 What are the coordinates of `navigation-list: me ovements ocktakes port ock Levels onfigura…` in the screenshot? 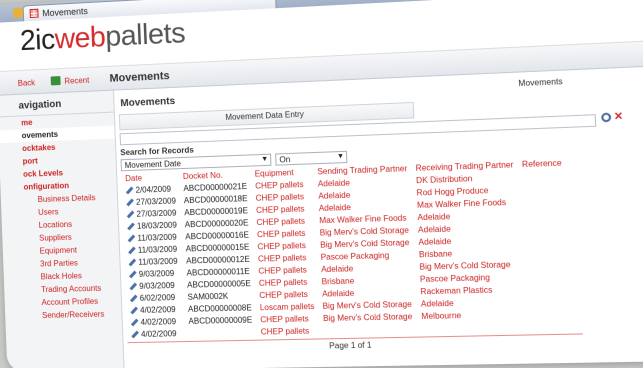 It's located at (61, 218).